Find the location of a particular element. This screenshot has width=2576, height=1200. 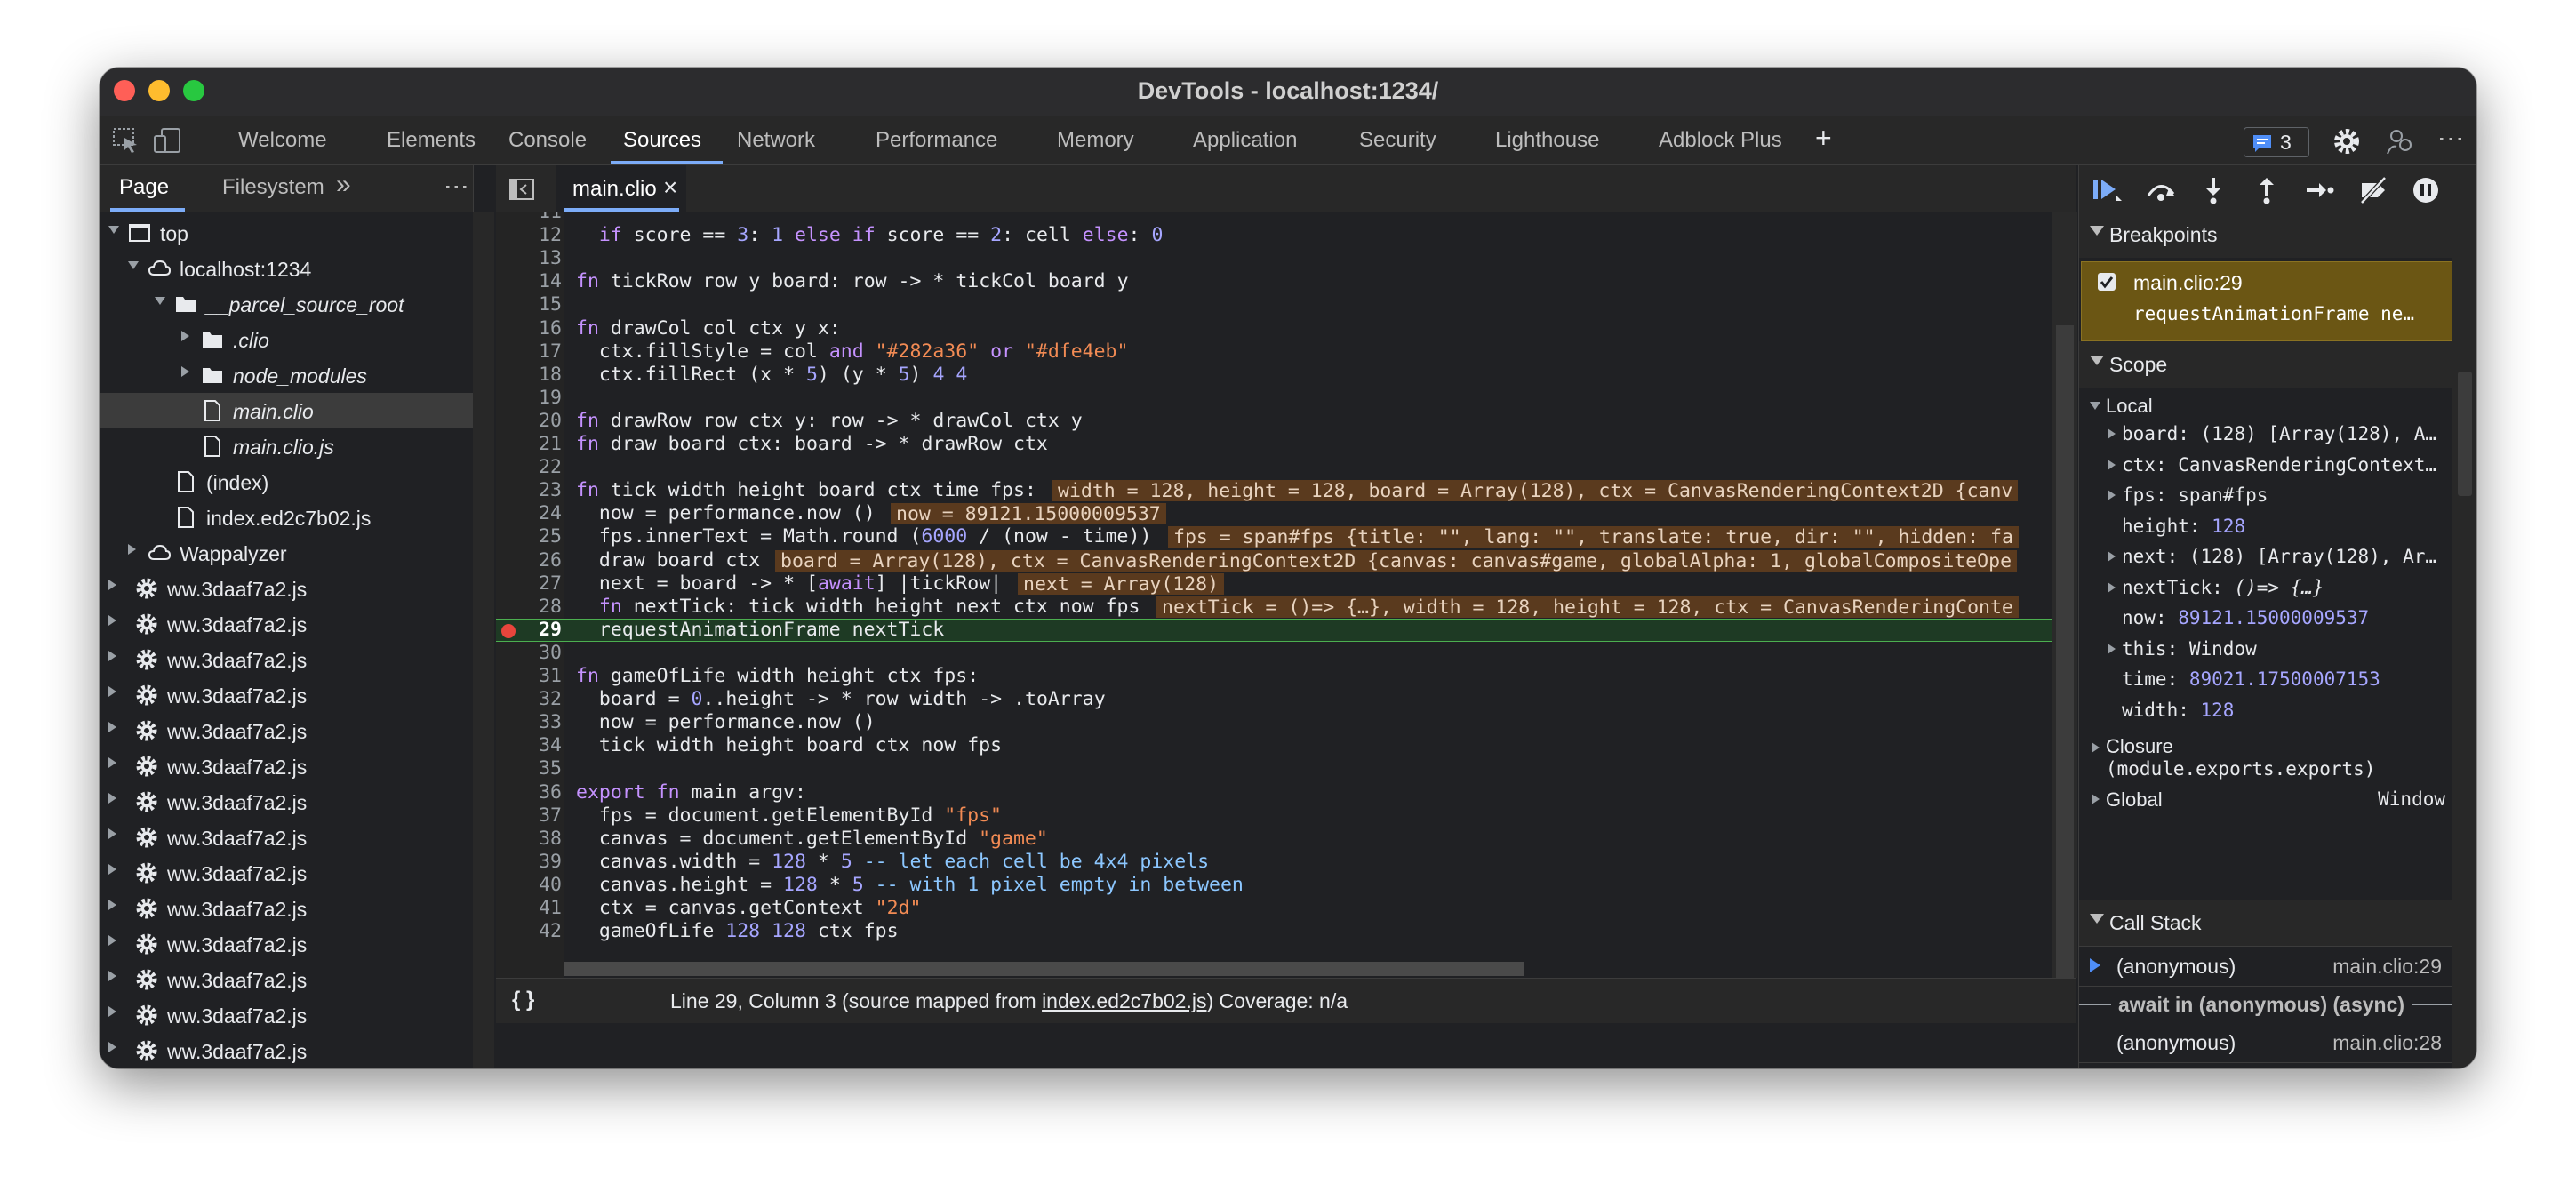

scope-section-header: Scope is located at coordinates (2265, 364).